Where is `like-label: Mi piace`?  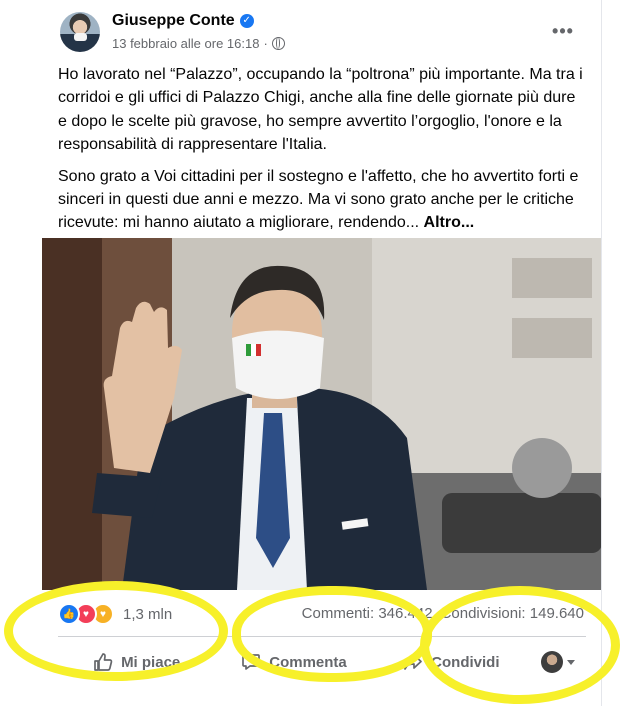
like-label: Mi piace is located at coordinates (151, 662).